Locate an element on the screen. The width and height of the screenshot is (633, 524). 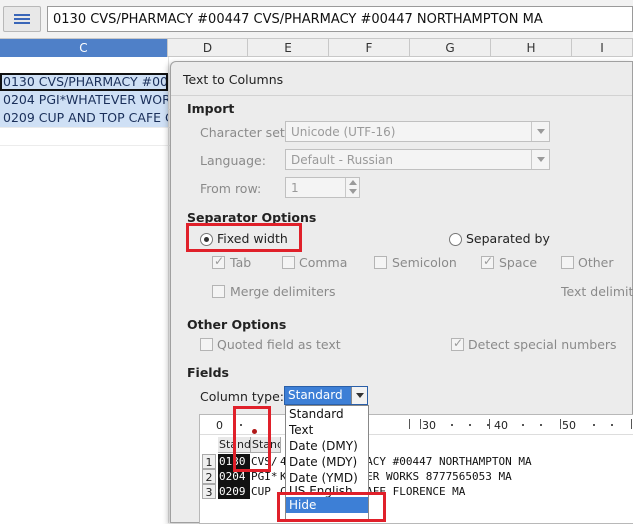
detect-numbers-label: Detect special numbers is located at coordinates (542, 344).